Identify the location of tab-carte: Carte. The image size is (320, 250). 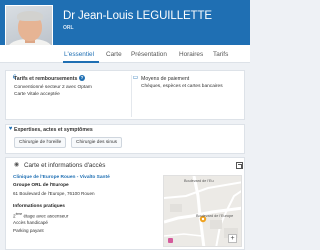
(114, 54).